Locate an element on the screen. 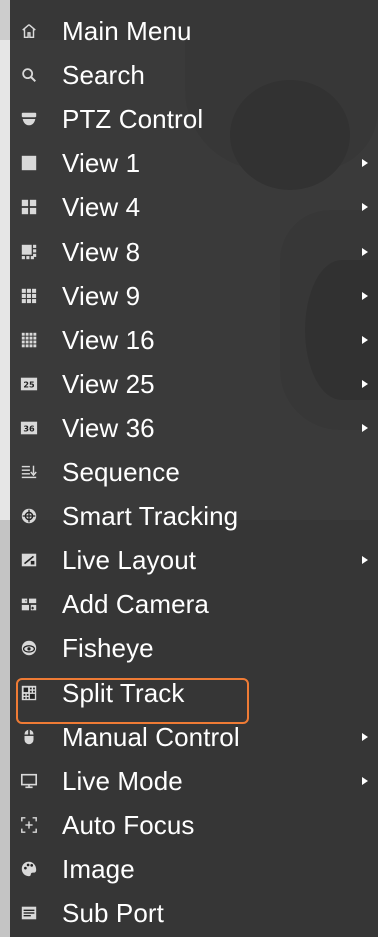 Image resolution: width=378 pixels, height=937 pixels. menu-item-view-16: View 16 is located at coordinates (194, 340).